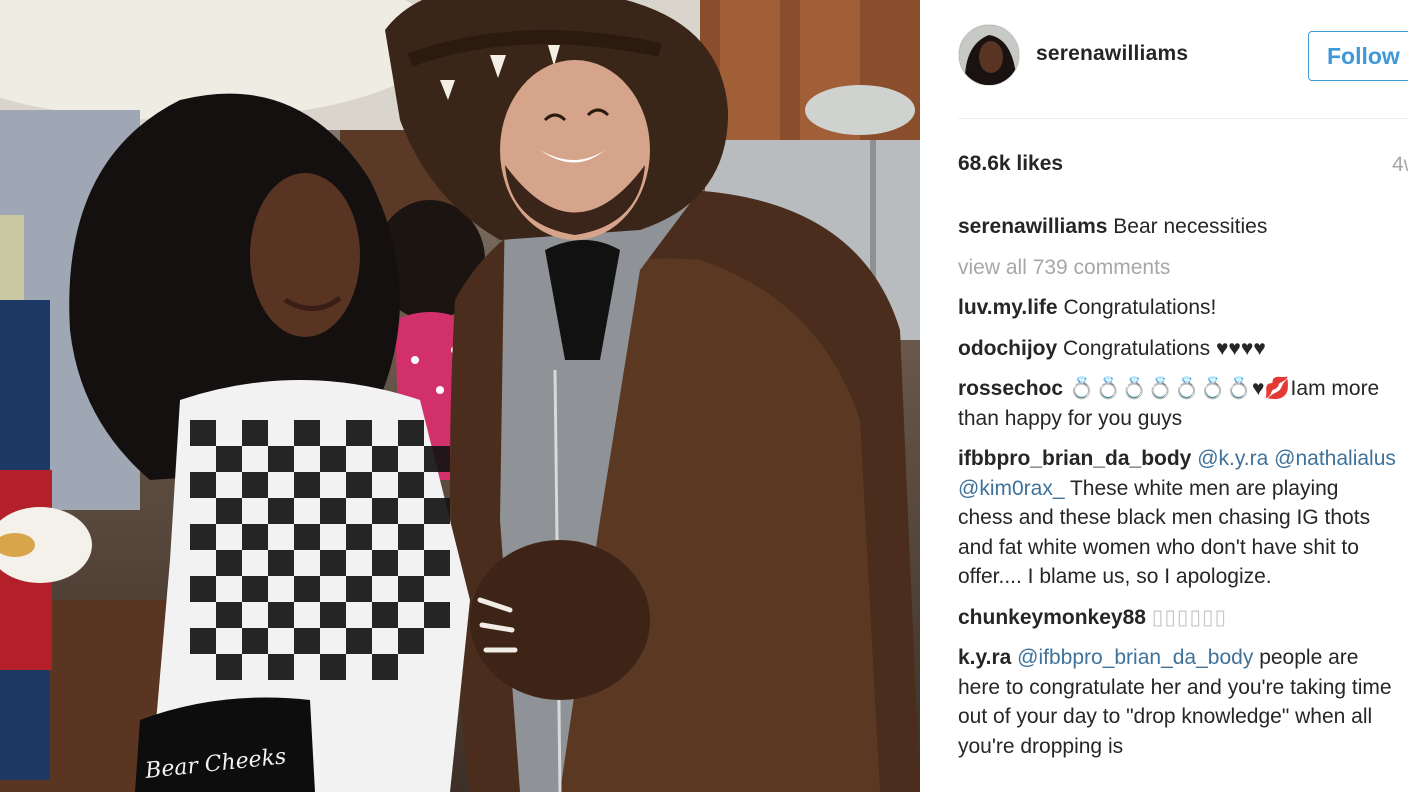  Describe the element at coordinates (984, 657) in the screenshot. I see `comment-author: k.y.ra` at that location.